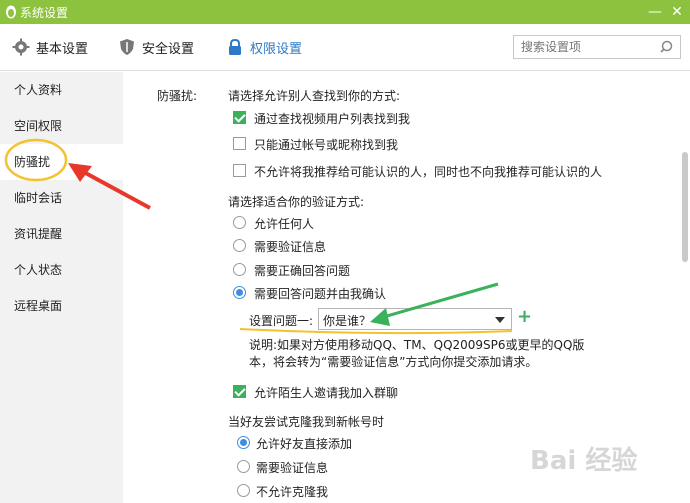 This screenshot has width=690, height=503. I want to click on lock-icon, so click(235, 46).